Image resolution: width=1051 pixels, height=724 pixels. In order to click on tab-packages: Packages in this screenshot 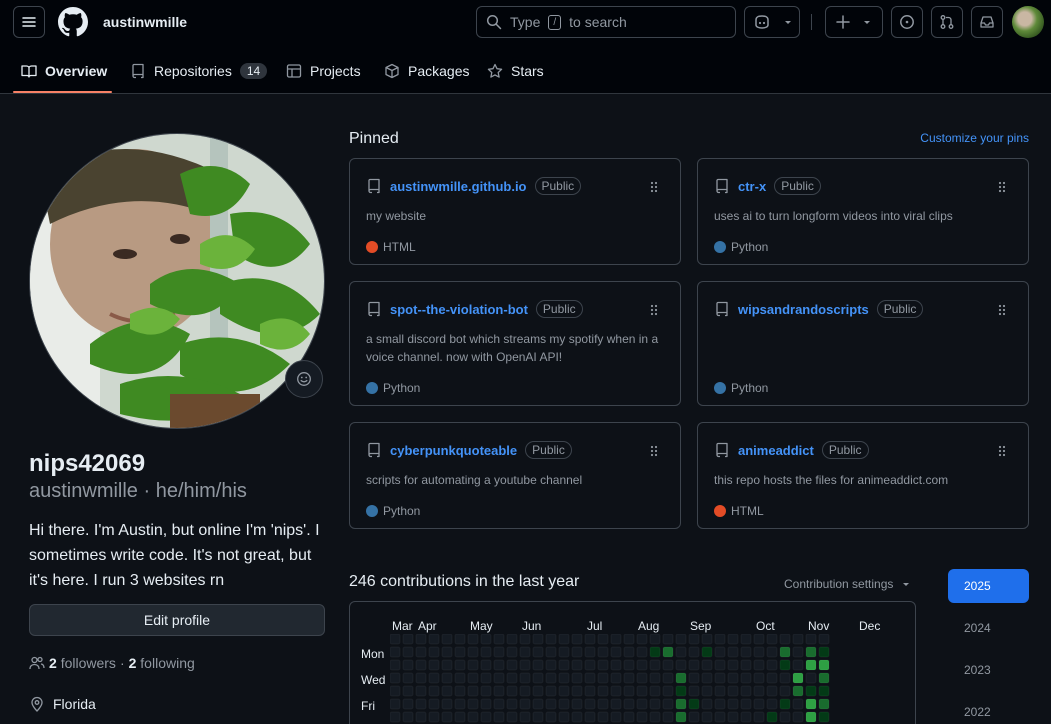, I will do `click(426, 71)`.